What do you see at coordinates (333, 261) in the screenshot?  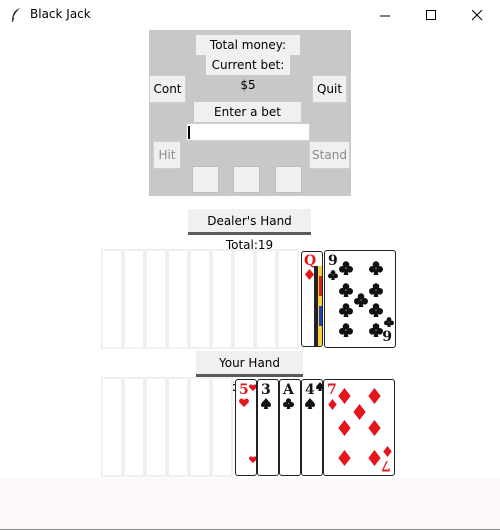 I see `card-rank: 9` at bounding box center [333, 261].